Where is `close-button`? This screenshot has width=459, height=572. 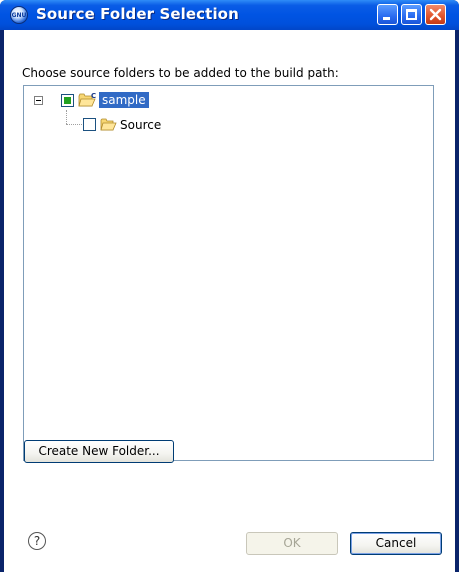 close-button is located at coordinates (435, 14).